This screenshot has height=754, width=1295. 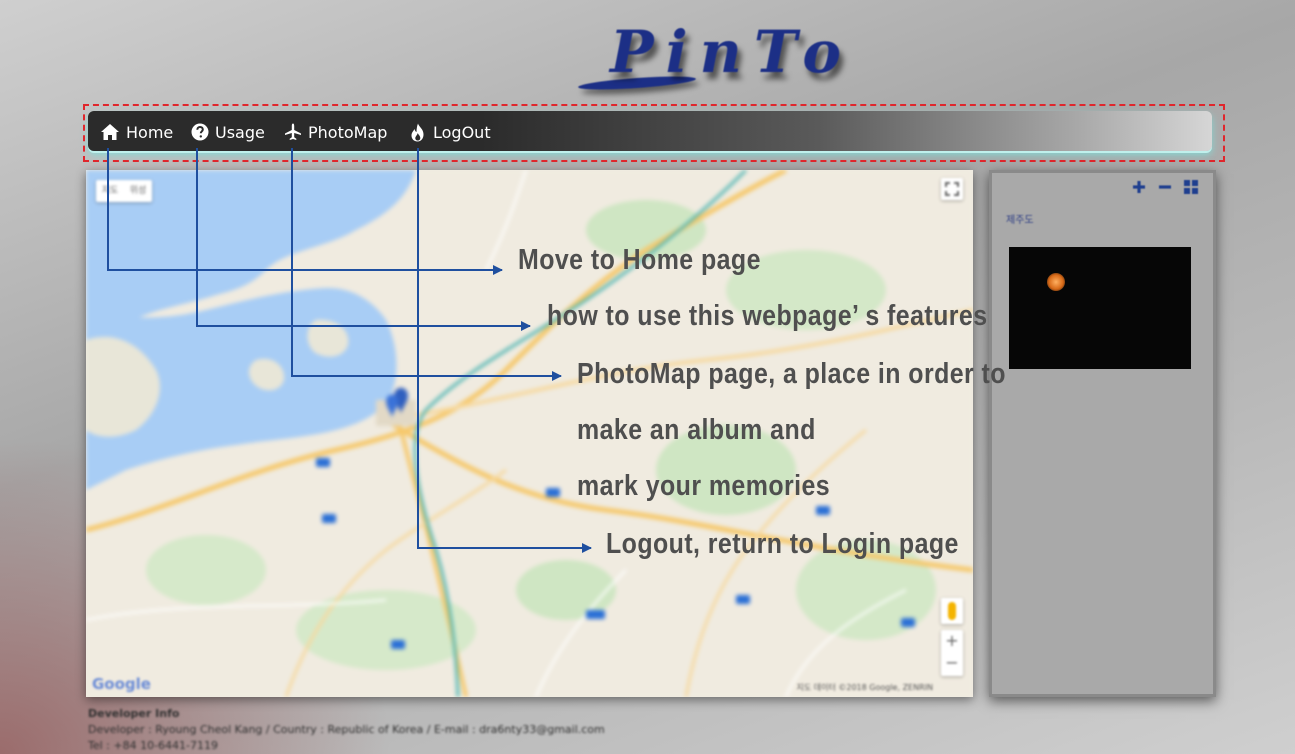 I want to click on annotation-photomap-line2: make an album and, so click(x=696, y=430).